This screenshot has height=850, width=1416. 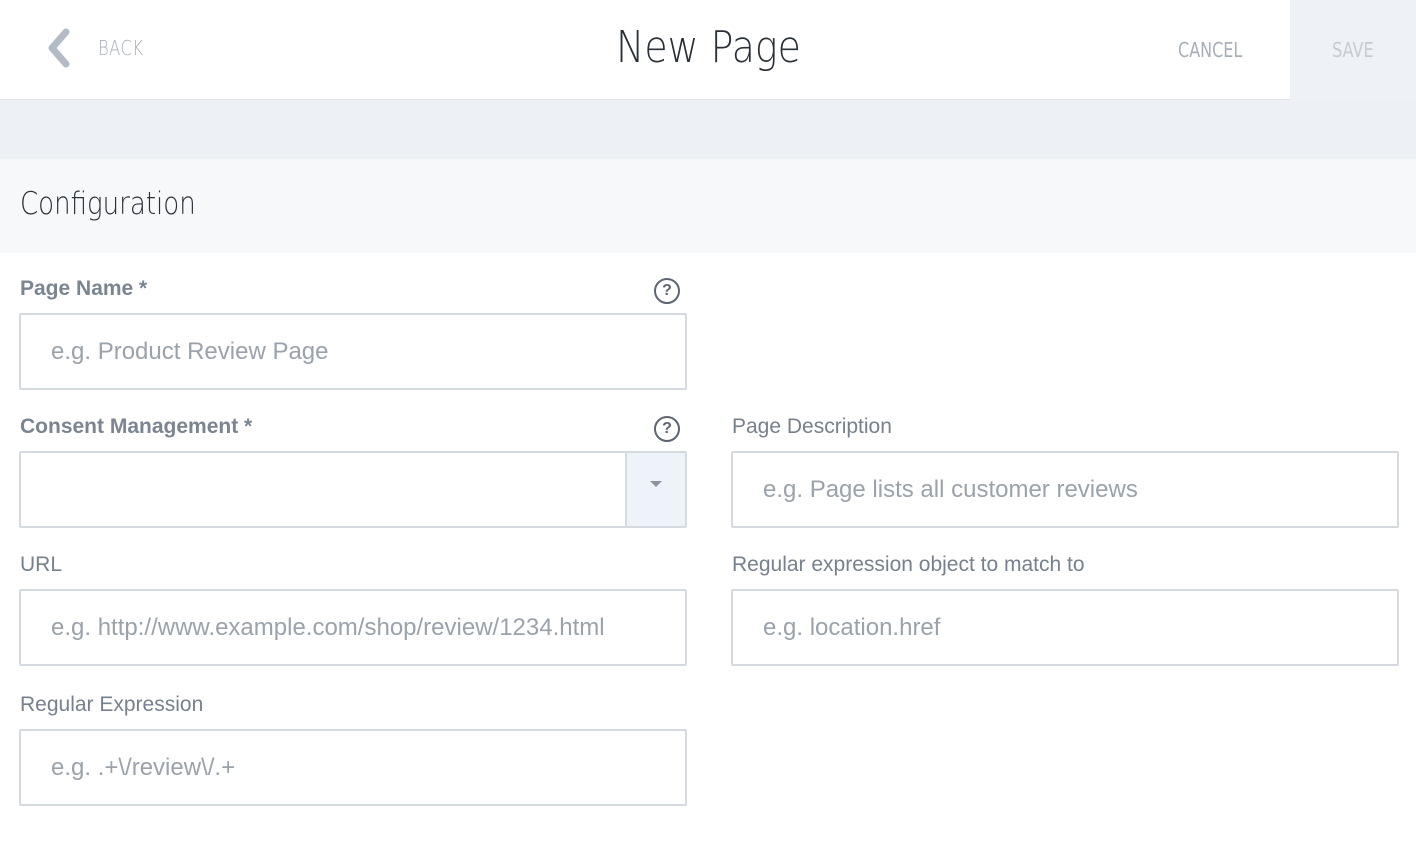 I want to click on consent-management-label: Consent Management *, so click(x=136, y=426).